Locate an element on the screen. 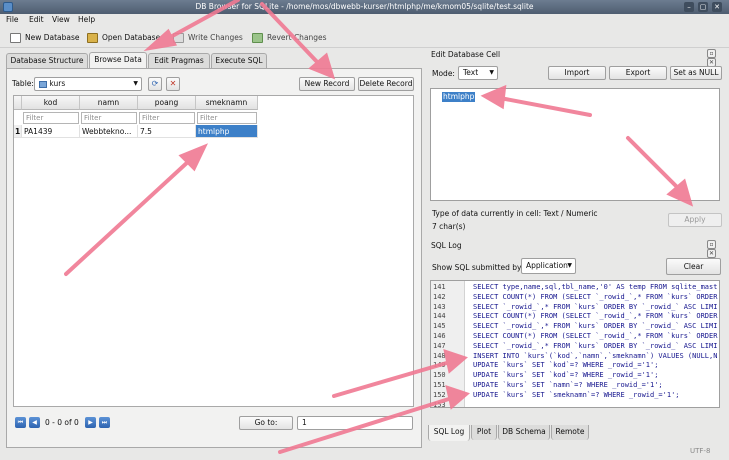 This screenshot has width=729, height=460. column-header-kod: kod is located at coordinates (51, 103).